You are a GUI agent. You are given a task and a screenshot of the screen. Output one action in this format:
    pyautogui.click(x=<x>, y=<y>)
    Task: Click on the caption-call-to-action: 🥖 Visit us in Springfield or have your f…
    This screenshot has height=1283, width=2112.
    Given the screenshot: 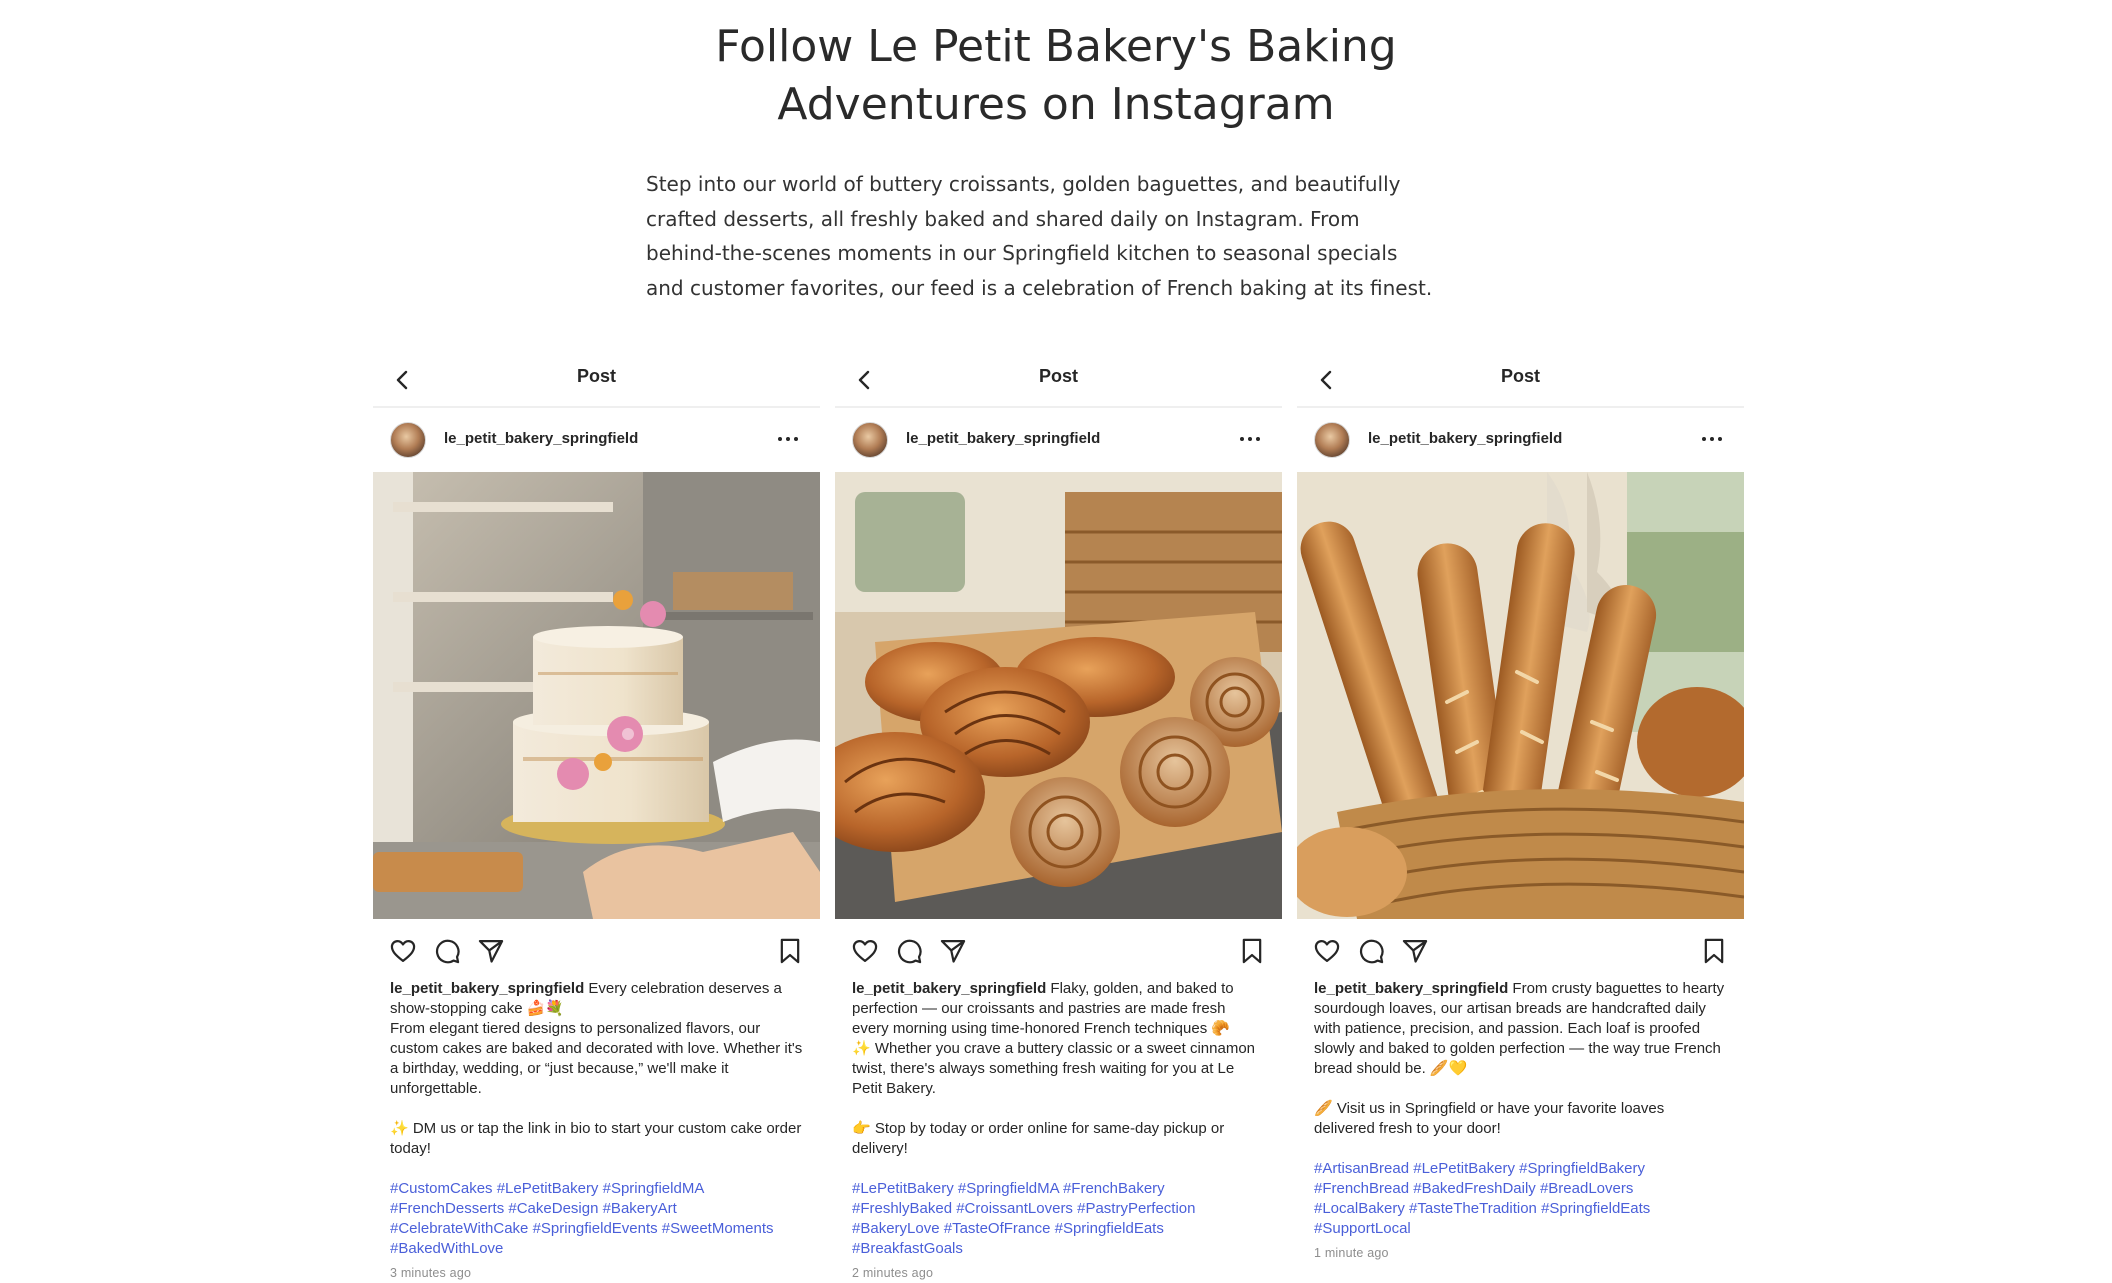 What is the action you would take?
    pyautogui.click(x=1489, y=1118)
    